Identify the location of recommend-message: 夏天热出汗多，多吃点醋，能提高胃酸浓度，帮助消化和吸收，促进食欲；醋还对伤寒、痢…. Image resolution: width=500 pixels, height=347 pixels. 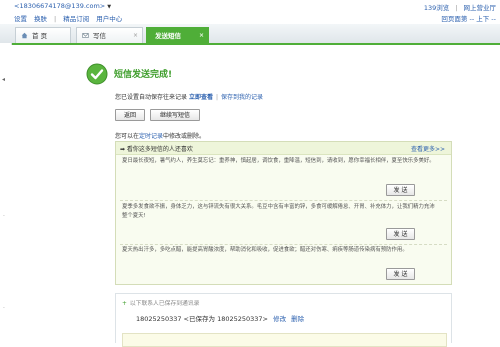
(265, 250).